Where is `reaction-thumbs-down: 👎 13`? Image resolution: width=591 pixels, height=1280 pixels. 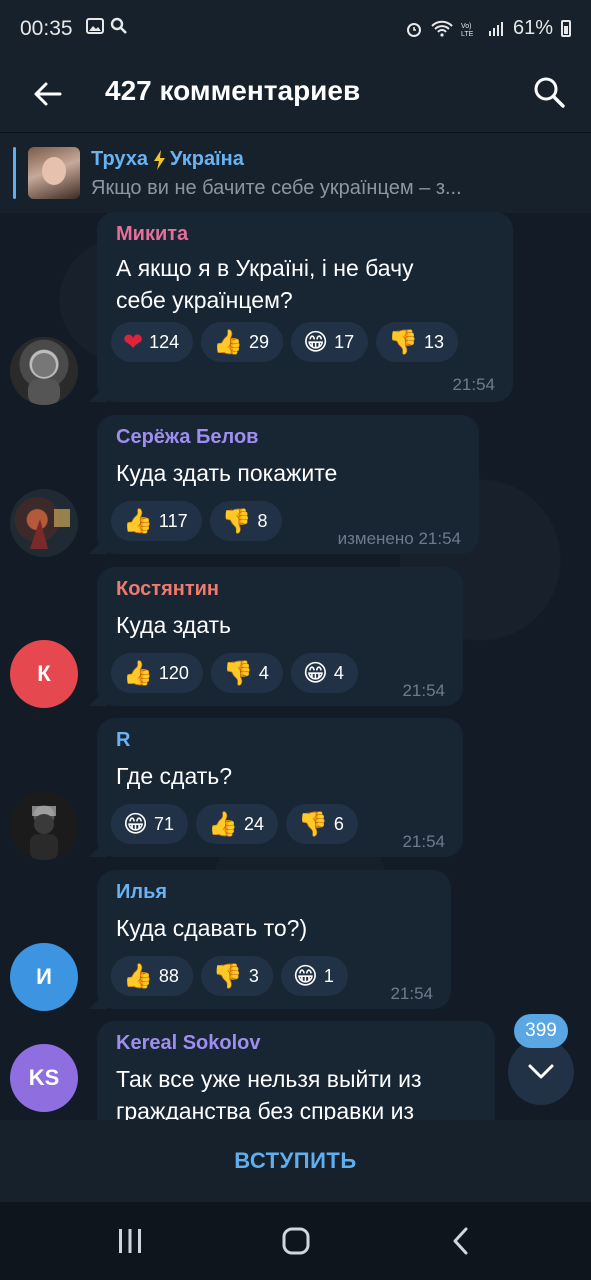 reaction-thumbs-down: 👎 13 is located at coordinates (417, 342).